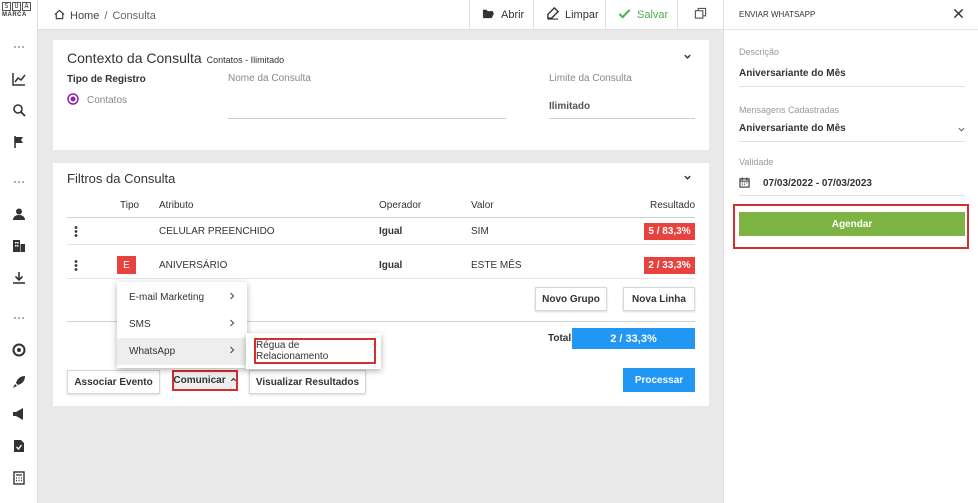  Describe the element at coordinates (307, 382) in the screenshot. I see `visualizar-resultados-button: Visualizar Resultados` at that location.